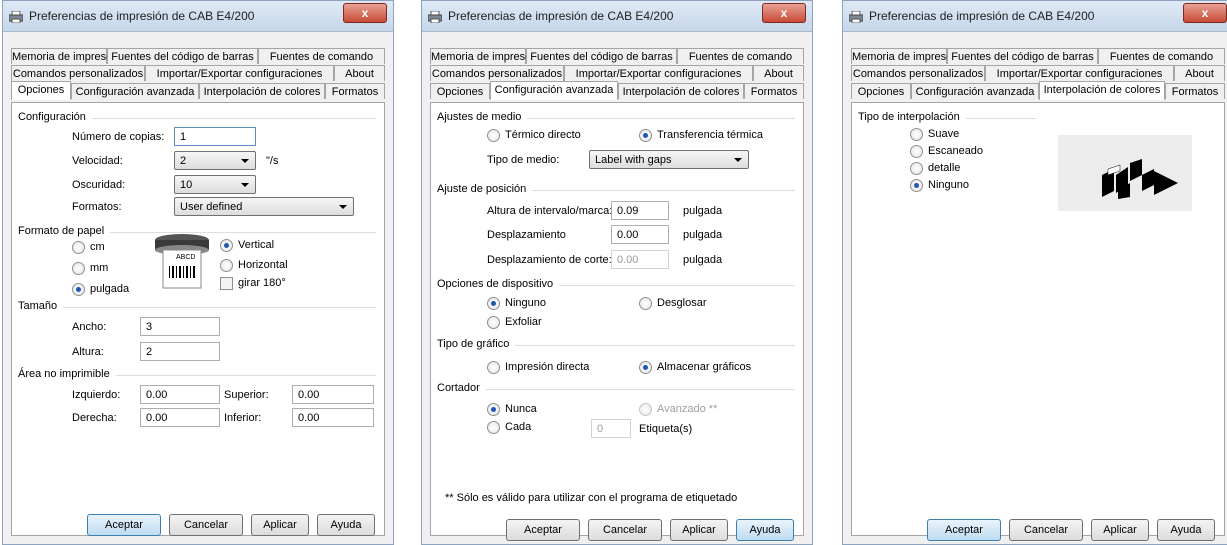 The image size is (1227, 545). Describe the element at coordinates (226, 245) in the screenshot. I see `radio-vertical` at that location.